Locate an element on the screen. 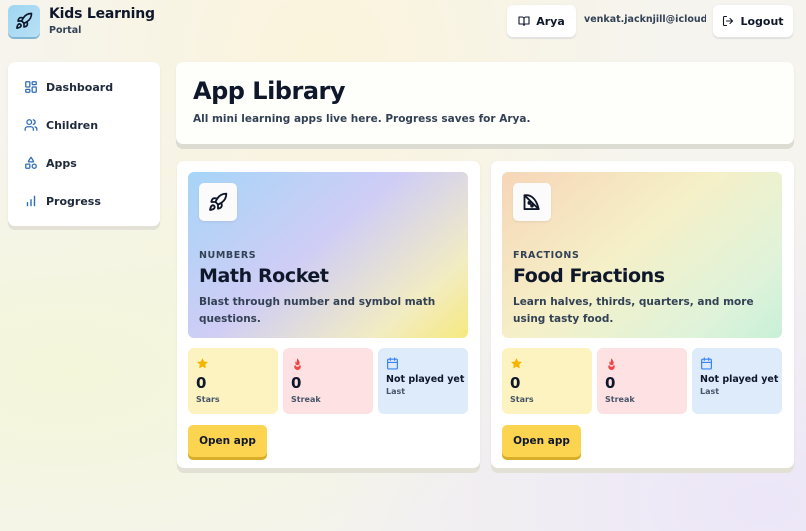 The width and height of the screenshot is (806, 531). sidebar-item-label: Children is located at coordinates (72, 125).